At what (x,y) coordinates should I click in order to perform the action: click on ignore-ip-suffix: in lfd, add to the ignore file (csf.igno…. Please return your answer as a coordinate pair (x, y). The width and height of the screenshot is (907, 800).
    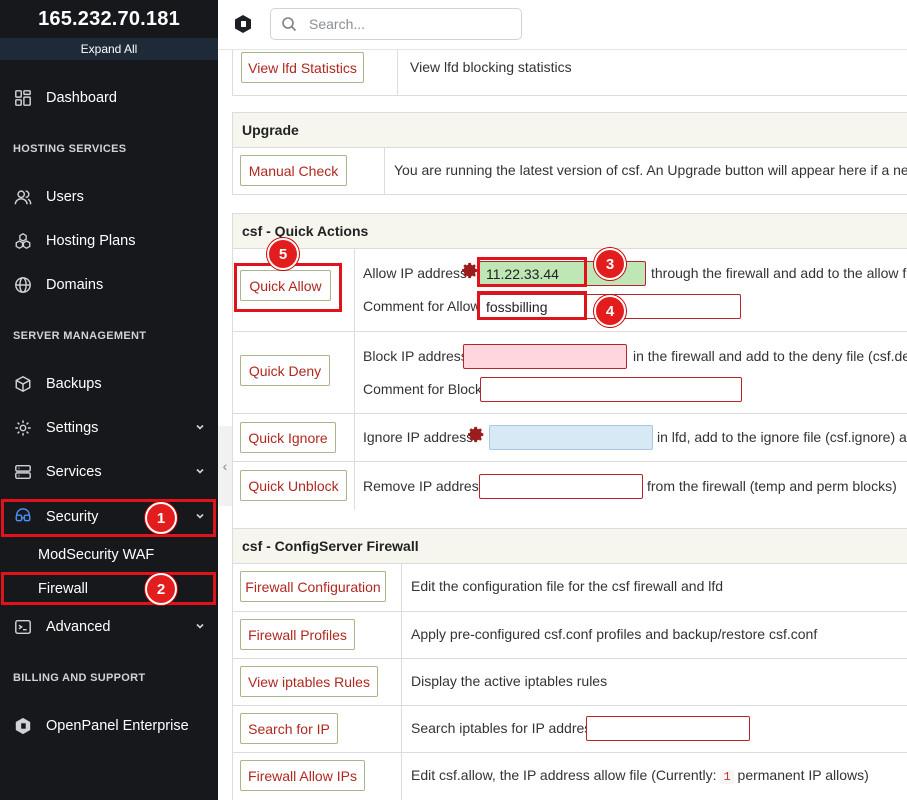
    Looking at the image, I should click on (782, 437).